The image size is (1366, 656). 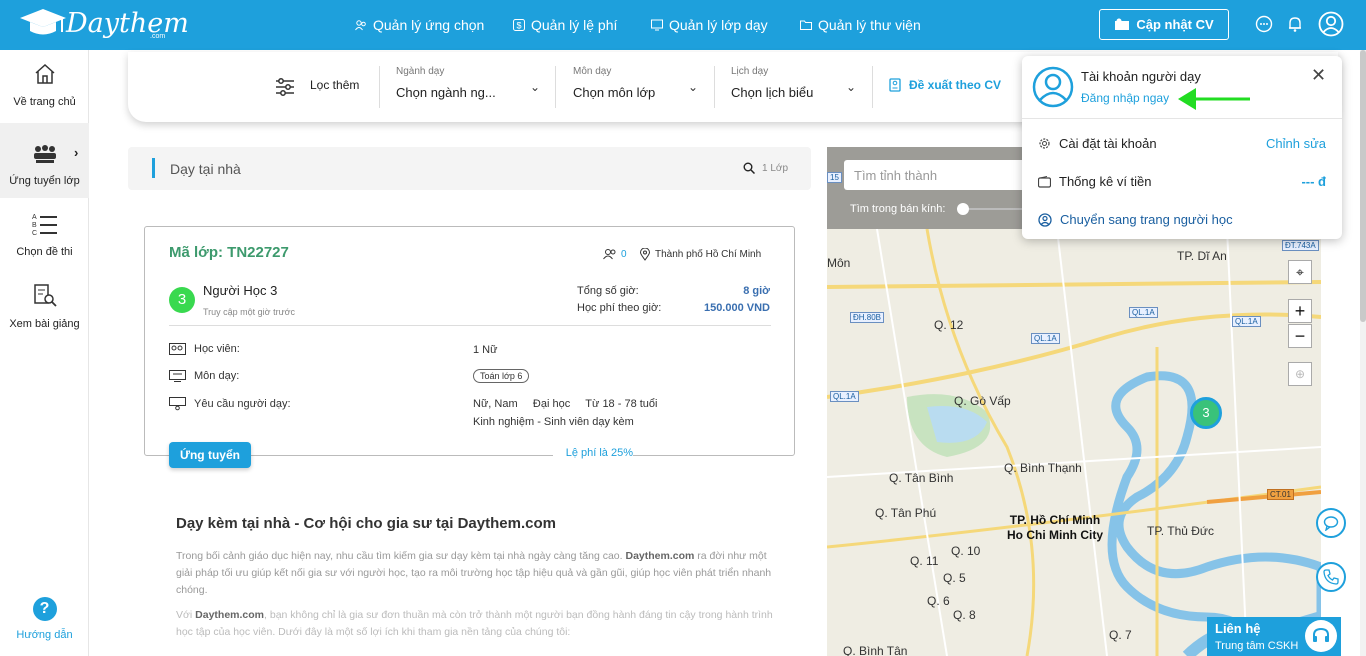 What do you see at coordinates (714, 87) in the screenshot?
I see `divider` at bounding box center [714, 87].